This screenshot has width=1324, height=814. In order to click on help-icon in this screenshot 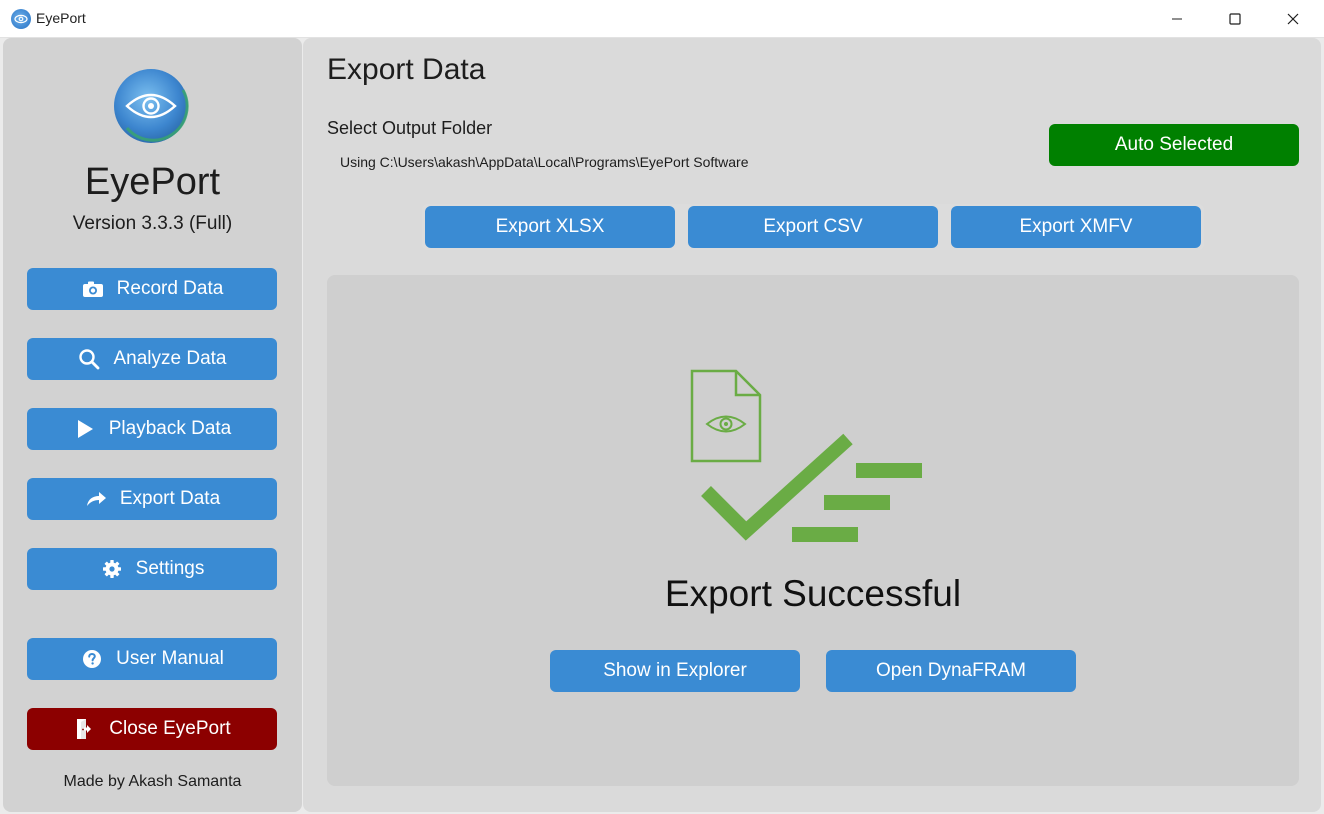, I will do `click(92, 659)`.